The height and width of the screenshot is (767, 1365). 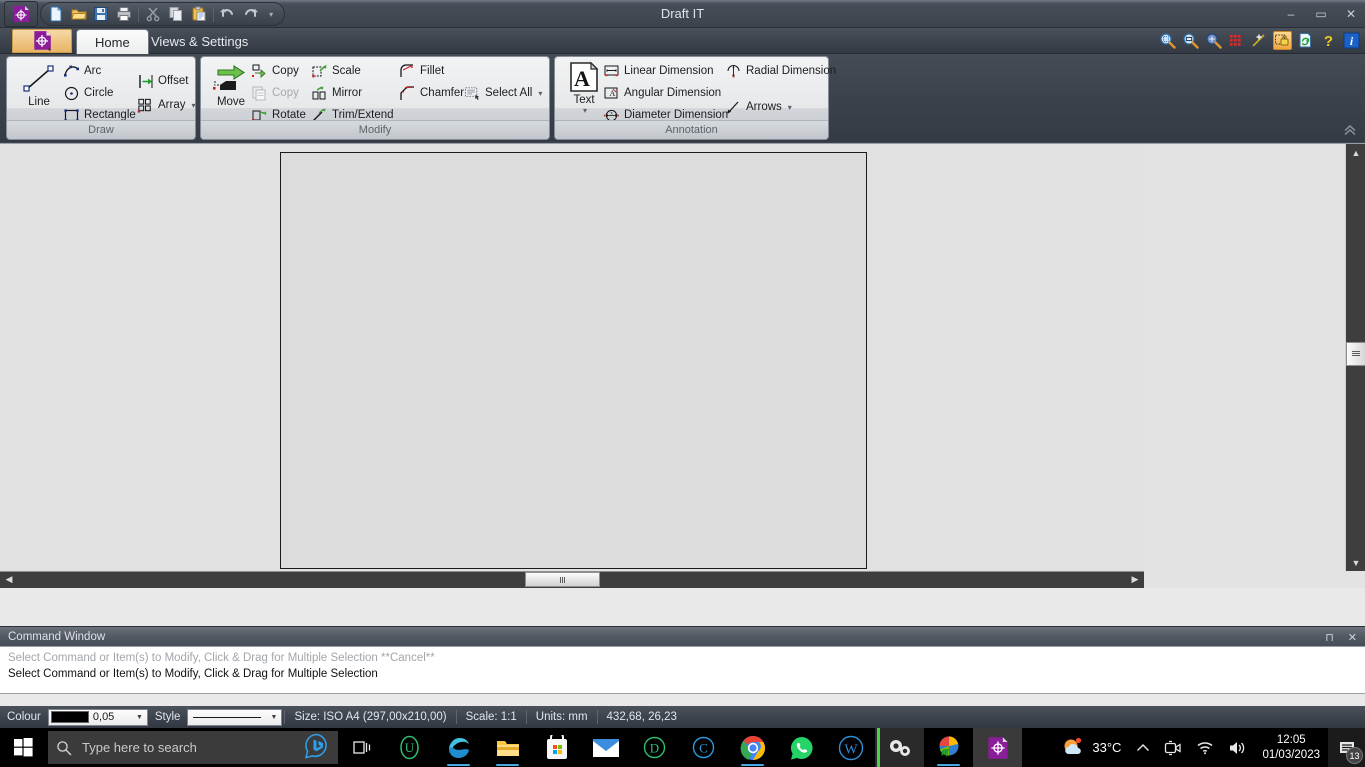 What do you see at coordinates (658, 71) in the screenshot?
I see `annotation-linear-dimension-button: Linear Dimension` at bounding box center [658, 71].